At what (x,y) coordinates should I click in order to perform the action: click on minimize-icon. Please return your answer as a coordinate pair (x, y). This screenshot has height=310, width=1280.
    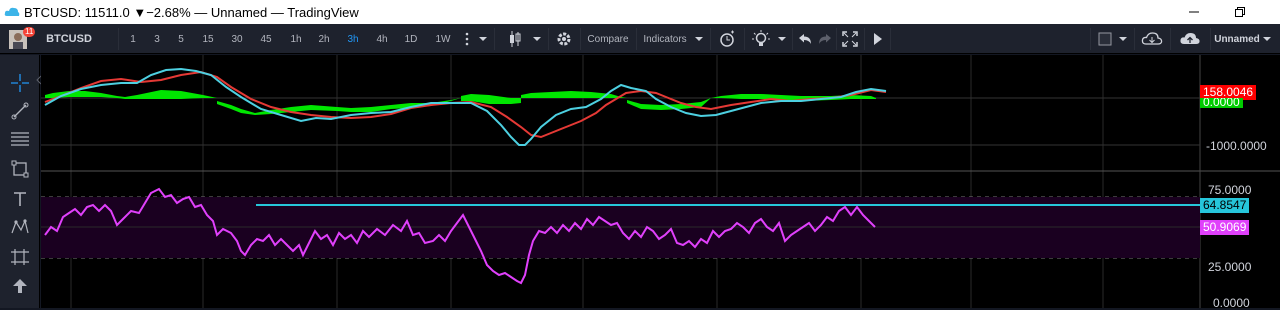
    Looking at the image, I should click on (1194, 12).